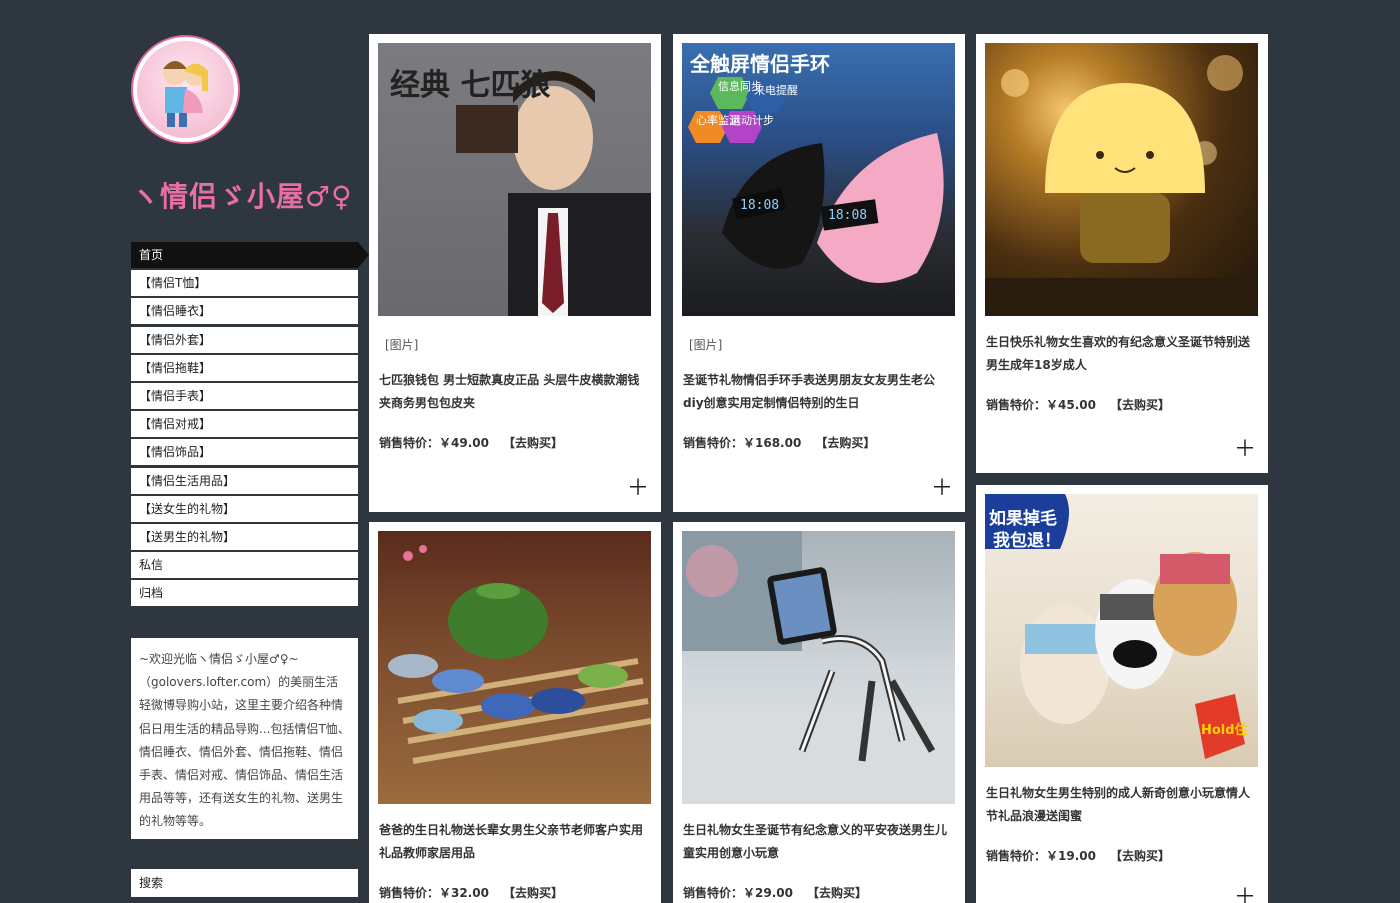 The image size is (1400, 903). Describe the element at coordinates (244, 339) in the screenshot. I see `nav-item-couple-jacket: 【情侣外套】` at that location.